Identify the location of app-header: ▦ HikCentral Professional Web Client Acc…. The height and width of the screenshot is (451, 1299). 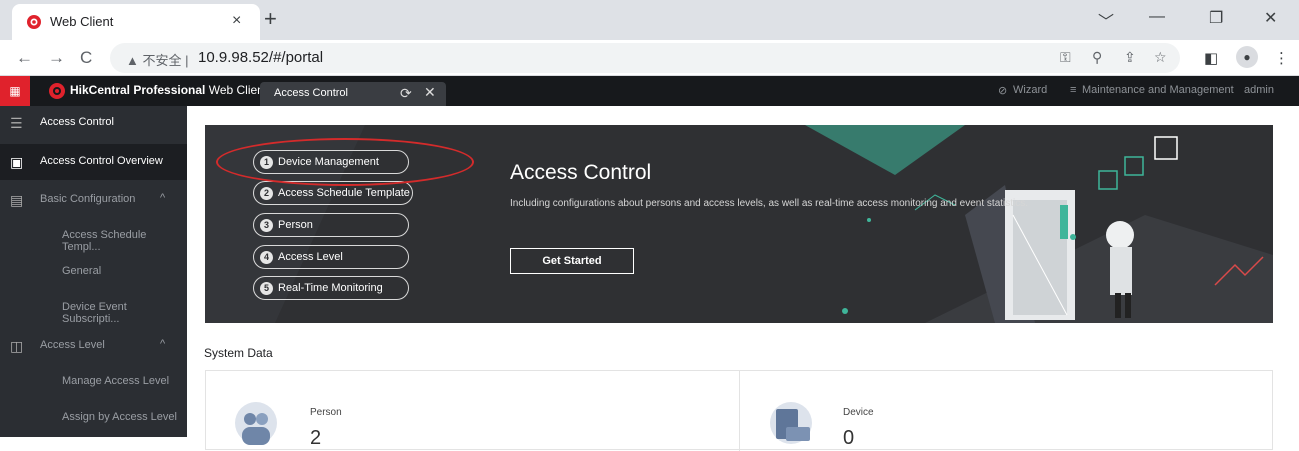
(649, 91).